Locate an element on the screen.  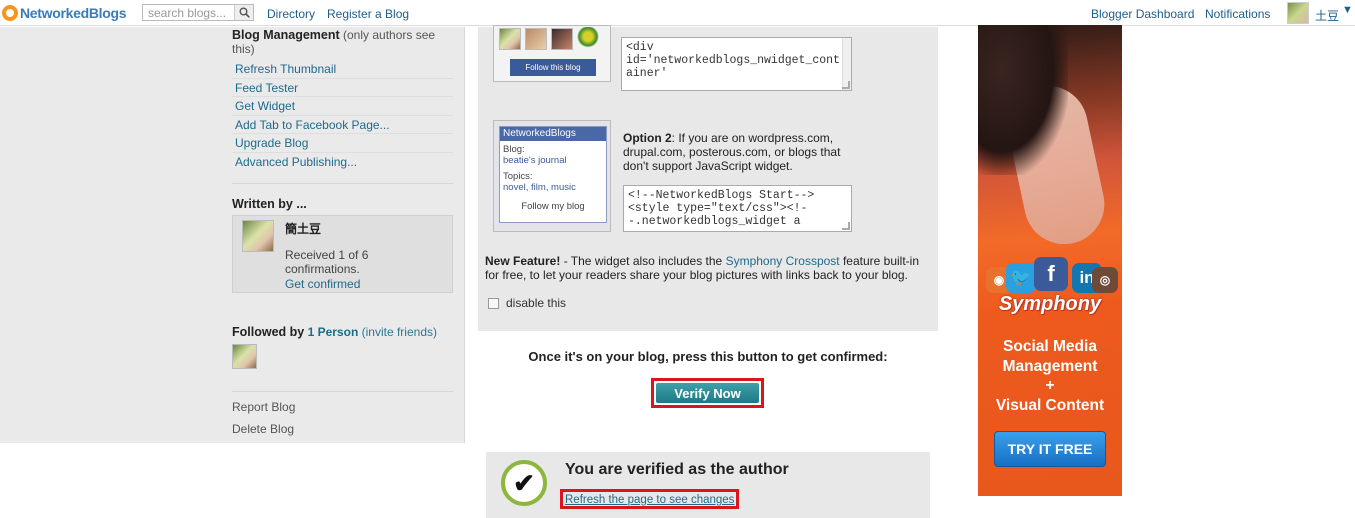
sidebar-item-get-widget: Get Widget is located at coordinates (342, 106).